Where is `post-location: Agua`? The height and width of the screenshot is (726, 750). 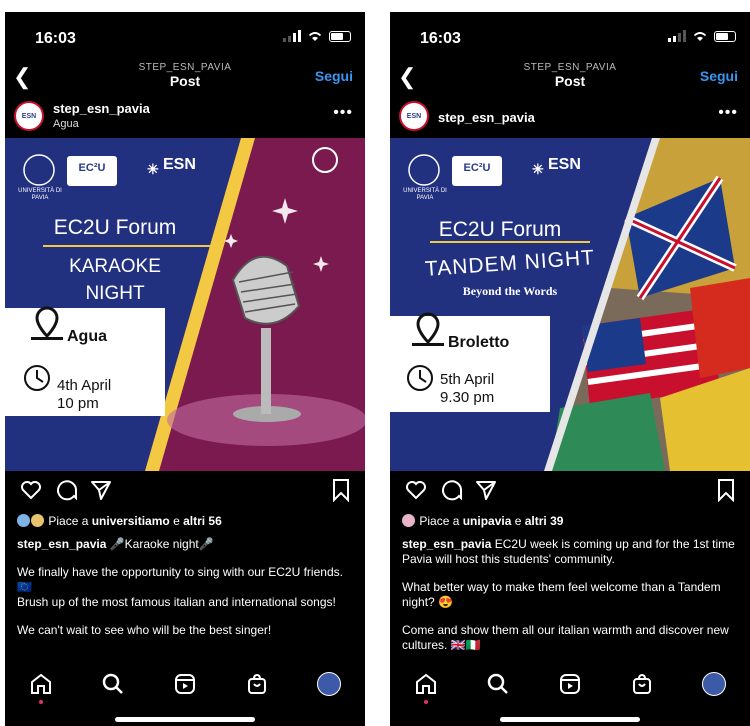 post-location: Agua is located at coordinates (66, 124).